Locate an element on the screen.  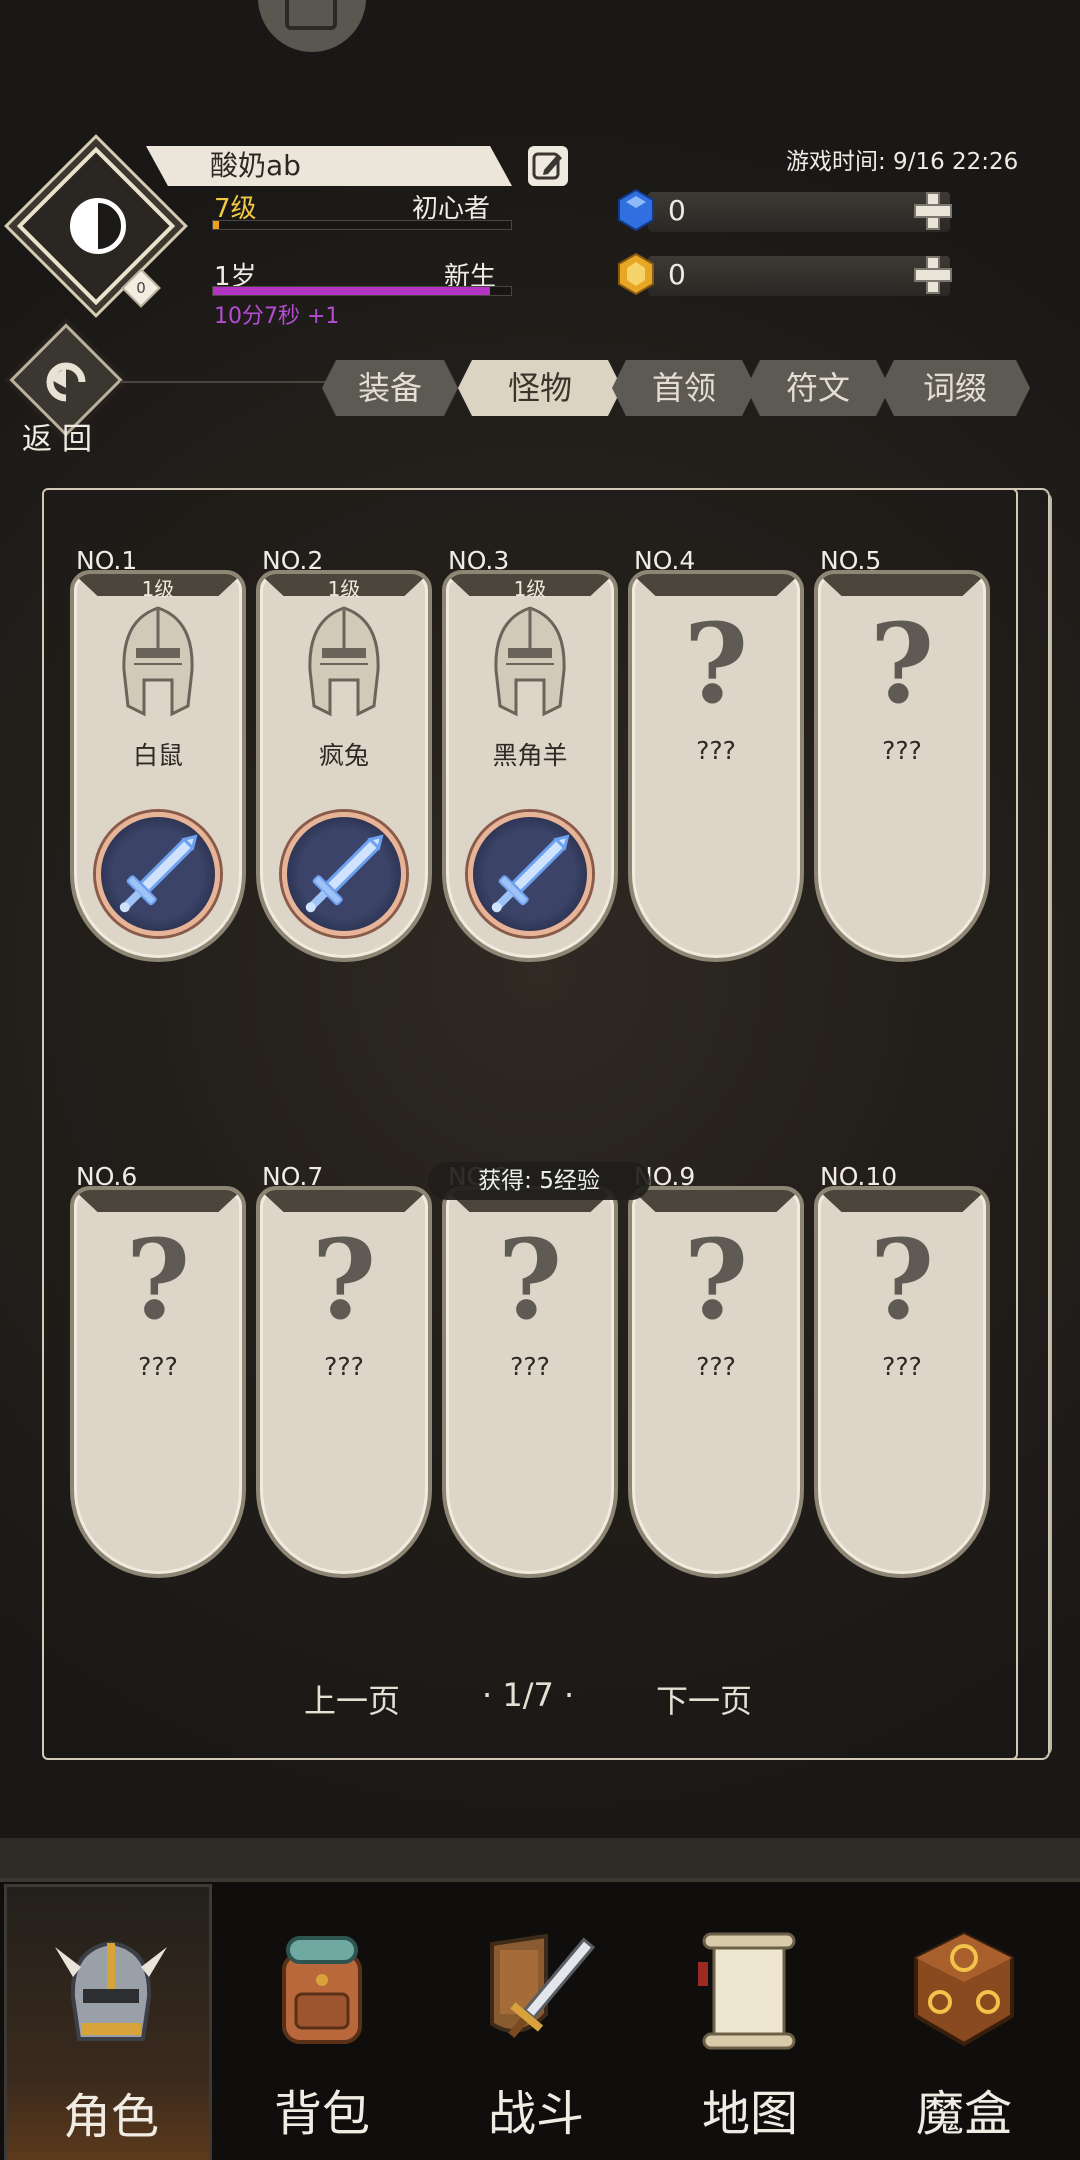
edit-name-icon is located at coordinates (548, 166).